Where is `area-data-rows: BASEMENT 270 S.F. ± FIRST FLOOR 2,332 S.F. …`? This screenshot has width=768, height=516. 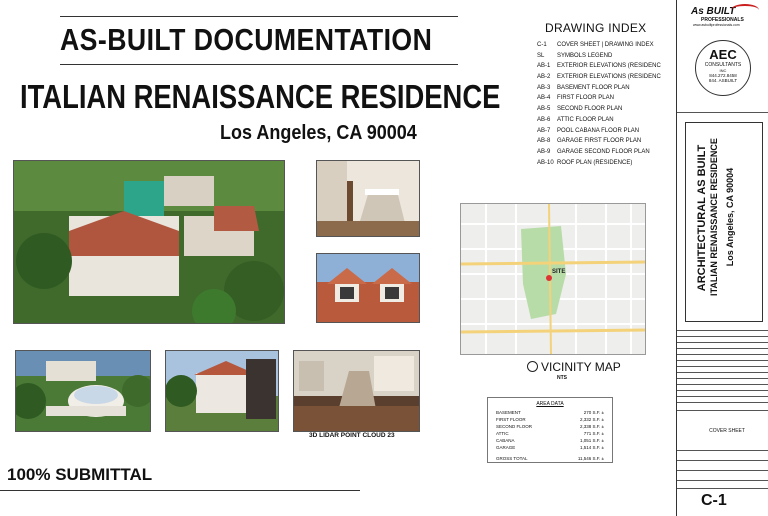
area-data-rows: BASEMENT 270 S.F. ± FIRST FLOOR 2,332 S.F. … is located at coordinates (550, 430).